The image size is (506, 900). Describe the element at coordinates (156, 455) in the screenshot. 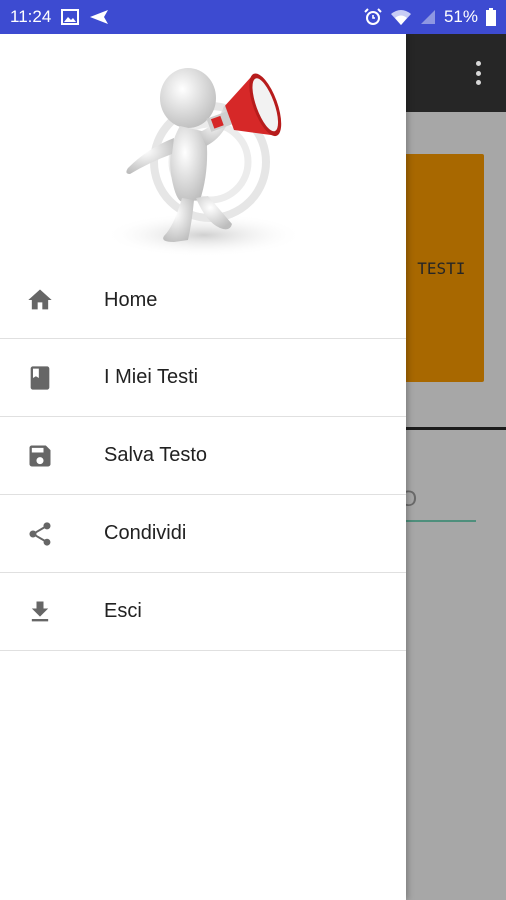

I see `menu-item-label: Salva Testo` at that location.